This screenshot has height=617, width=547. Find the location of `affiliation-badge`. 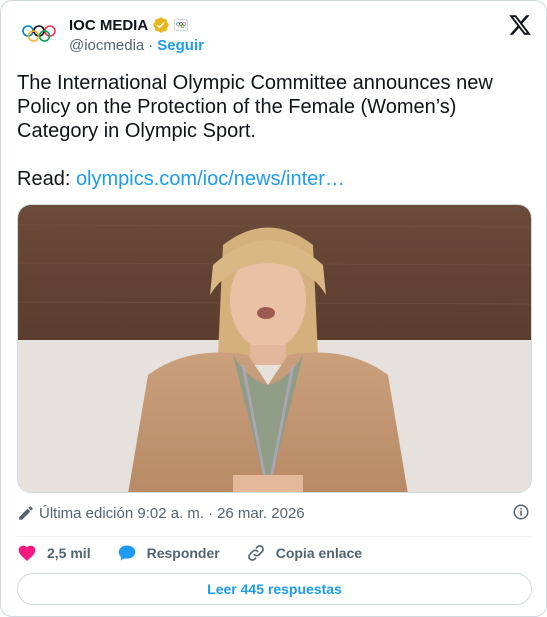

affiliation-badge is located at coordinates (181, 25).